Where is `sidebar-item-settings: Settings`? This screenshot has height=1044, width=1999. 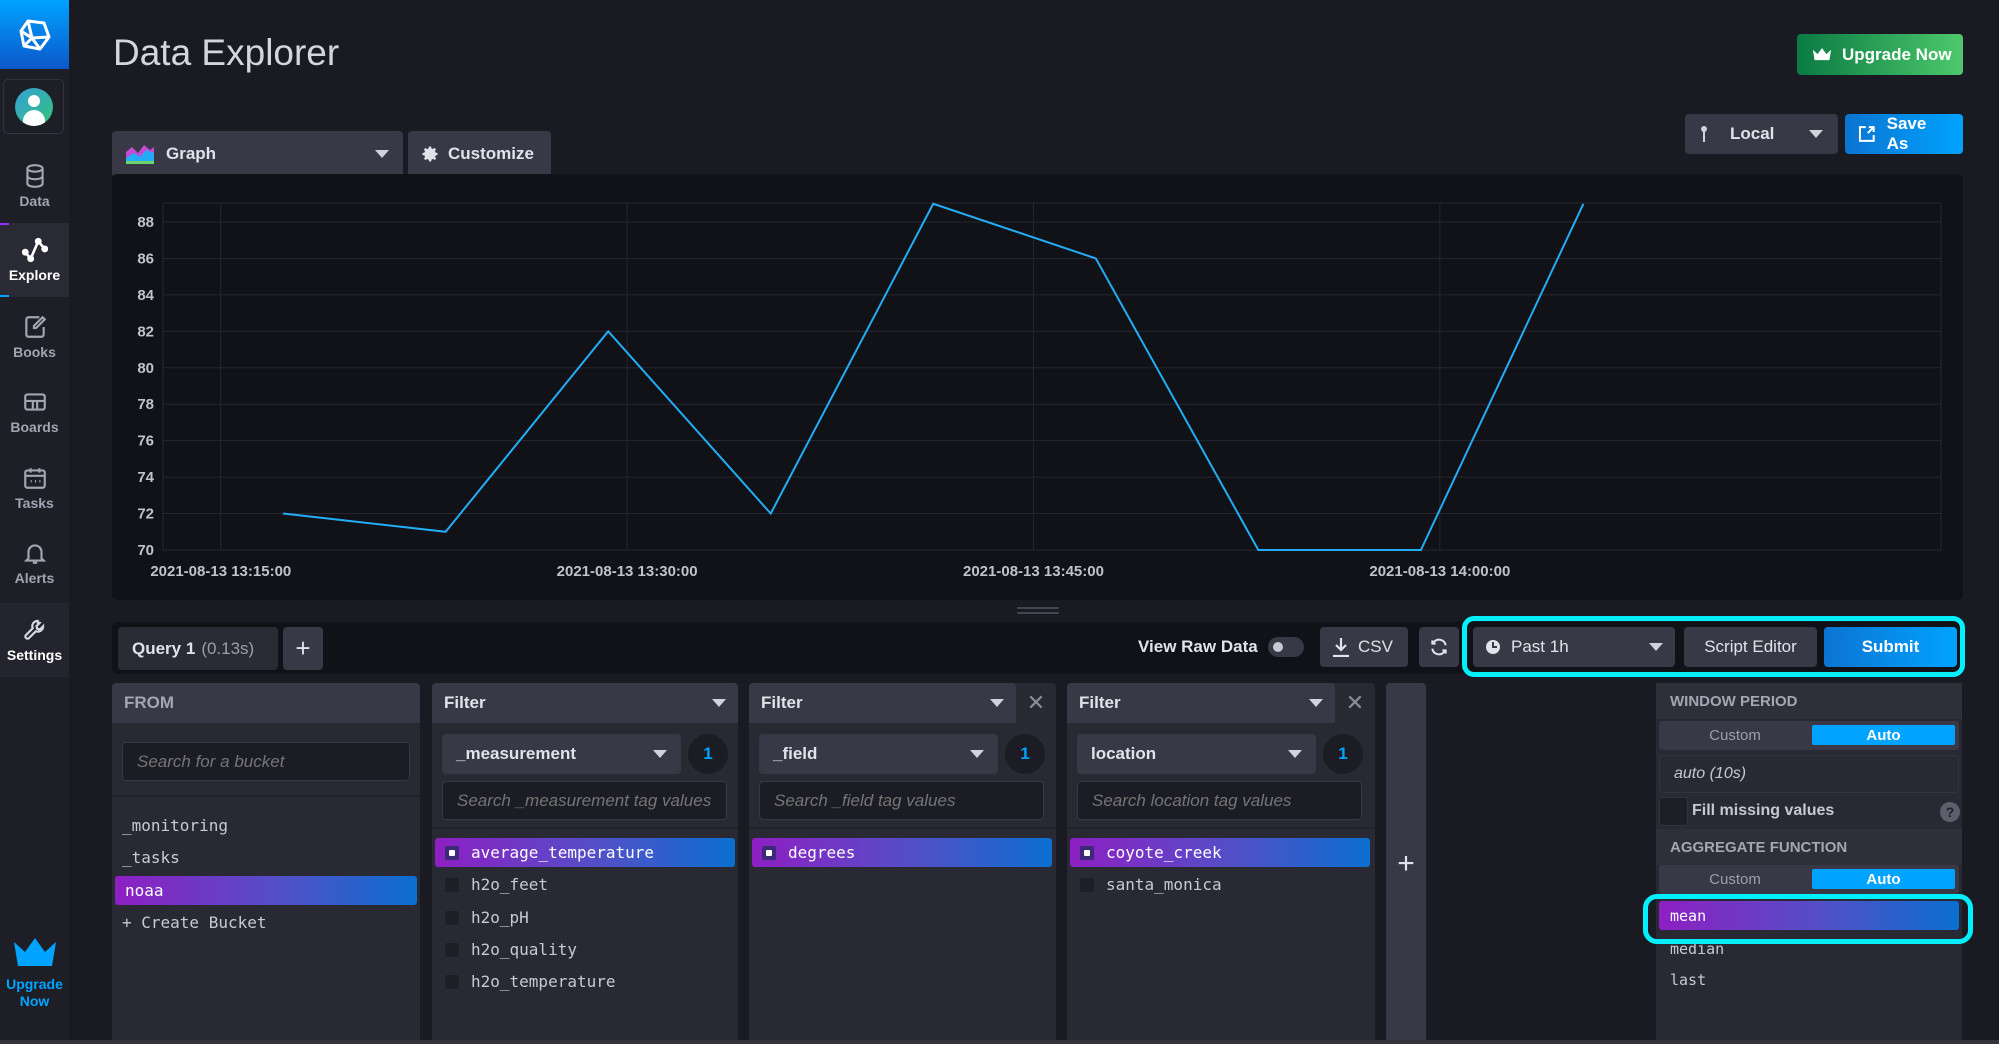
sidebar-item-settings: Settings is located at coordinates (34, 640).